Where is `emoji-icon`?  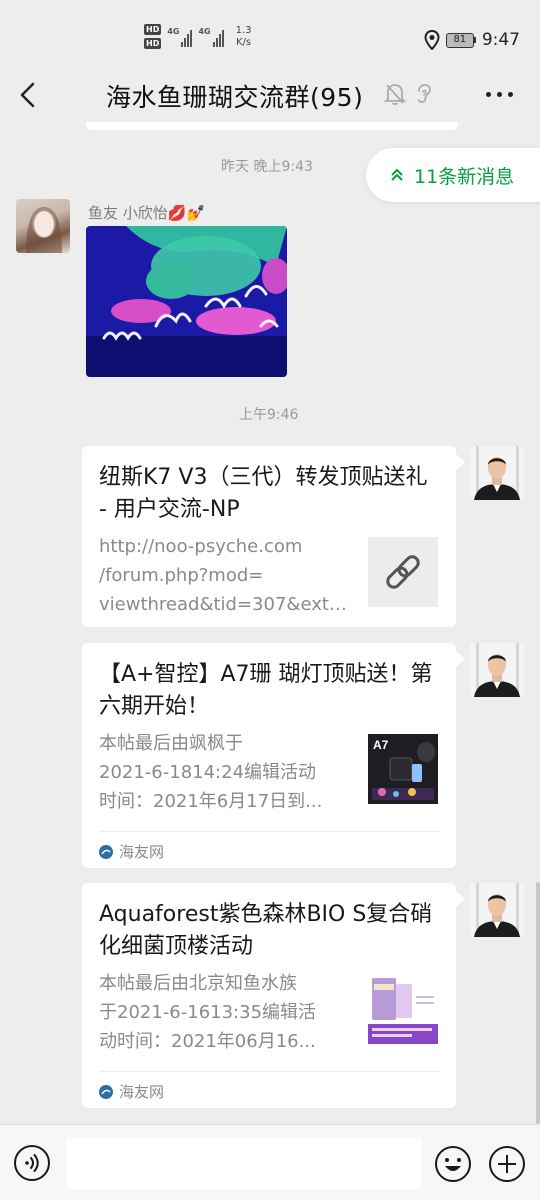
emoji-icon is located at coordinates (453, 1164).